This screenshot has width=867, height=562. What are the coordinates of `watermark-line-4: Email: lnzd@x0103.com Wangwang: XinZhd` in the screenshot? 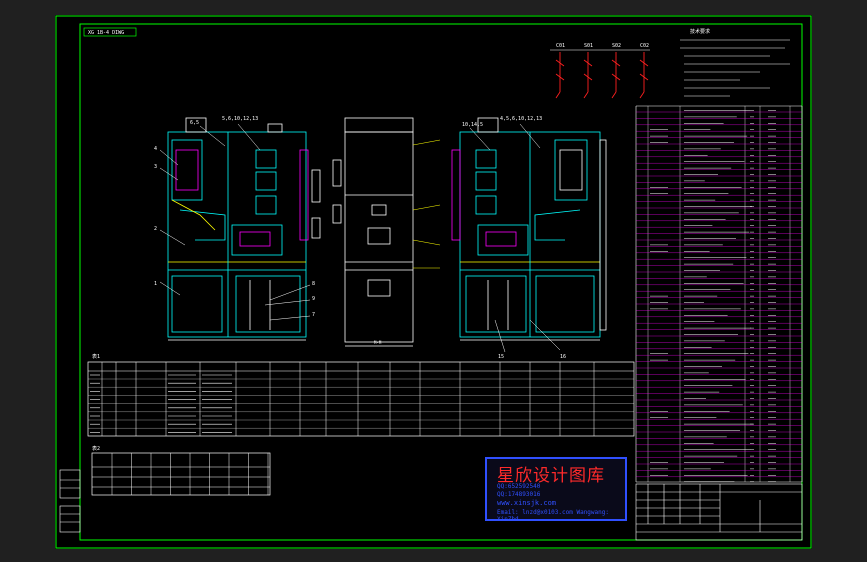 It's located at (553, 516).